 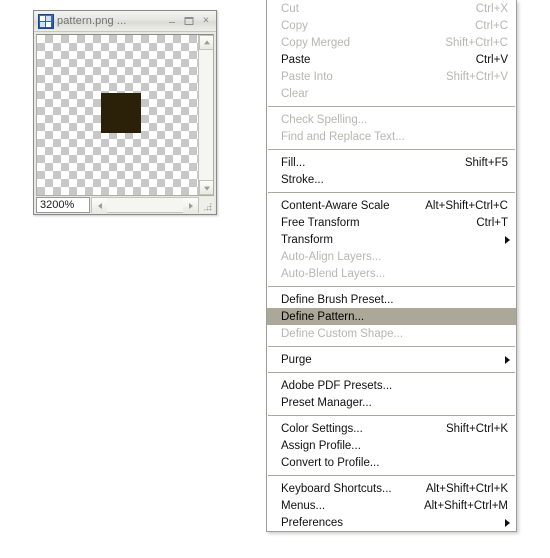 I want to click on menu-item-shortcut: Alt+Shift+Ctrl+K, so click(x=466, y=488).